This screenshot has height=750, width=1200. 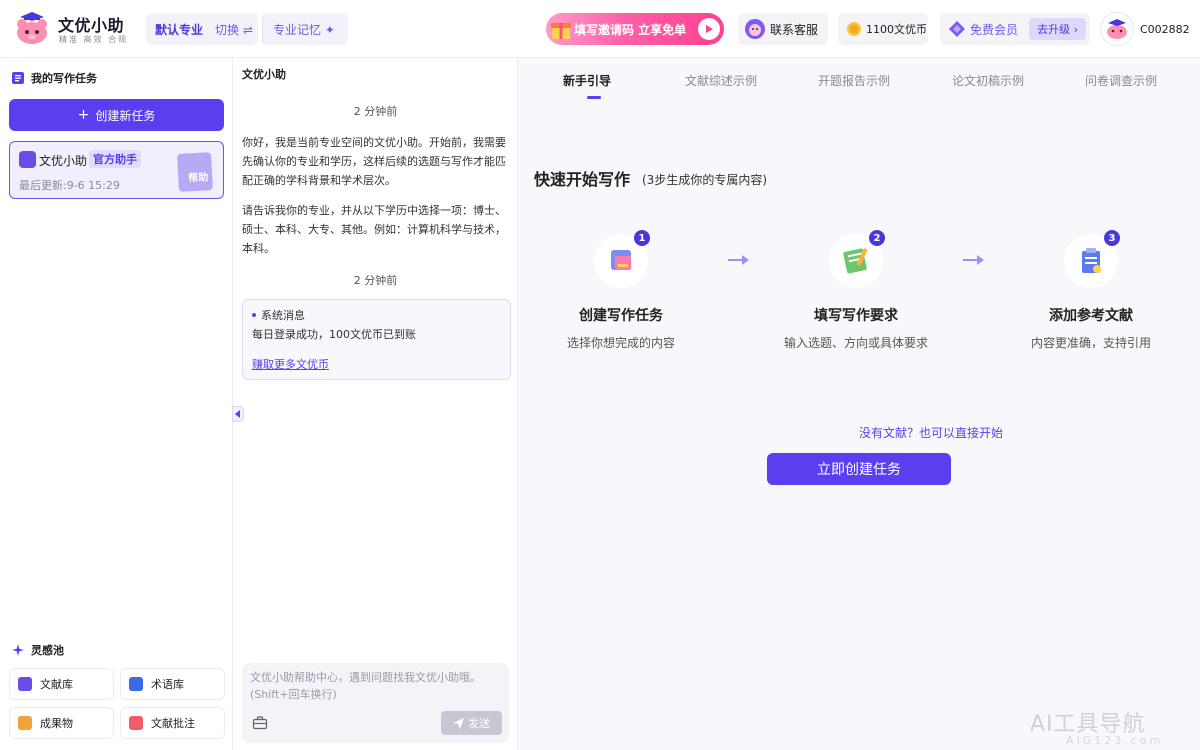 What do you see at coordinates (254, 315) in the screenshot?
I see `bullet-dot-icon` at bounding box center [254, 315].